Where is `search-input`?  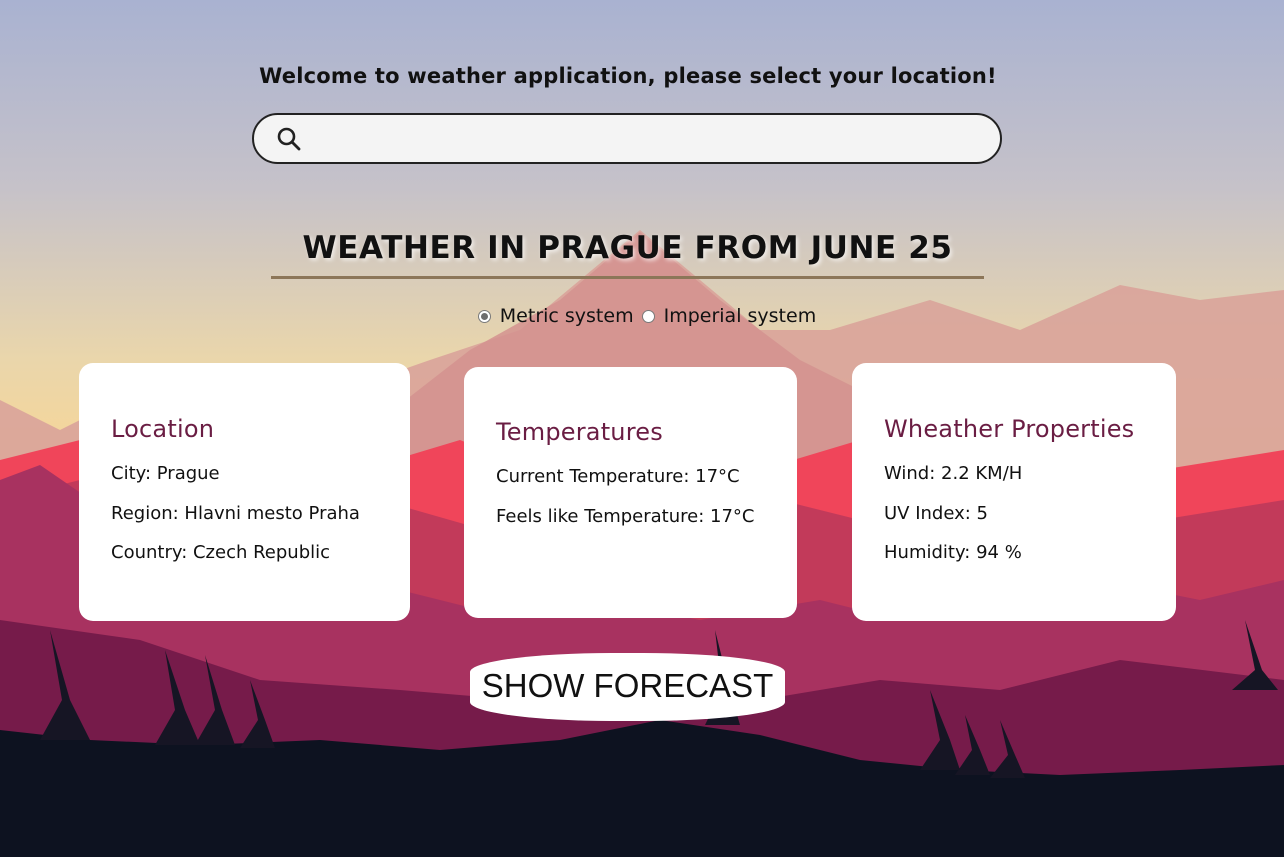
search-input is located at coordinates (648, 139).